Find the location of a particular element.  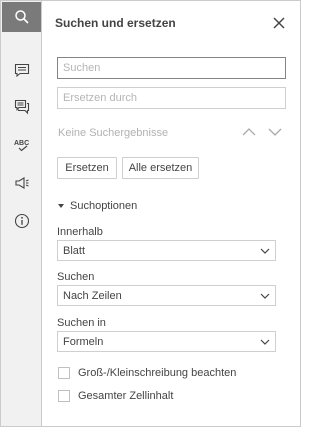

match-case-label: Groß-/Kleinschreibung beachten is located at coordinates (157, 373).